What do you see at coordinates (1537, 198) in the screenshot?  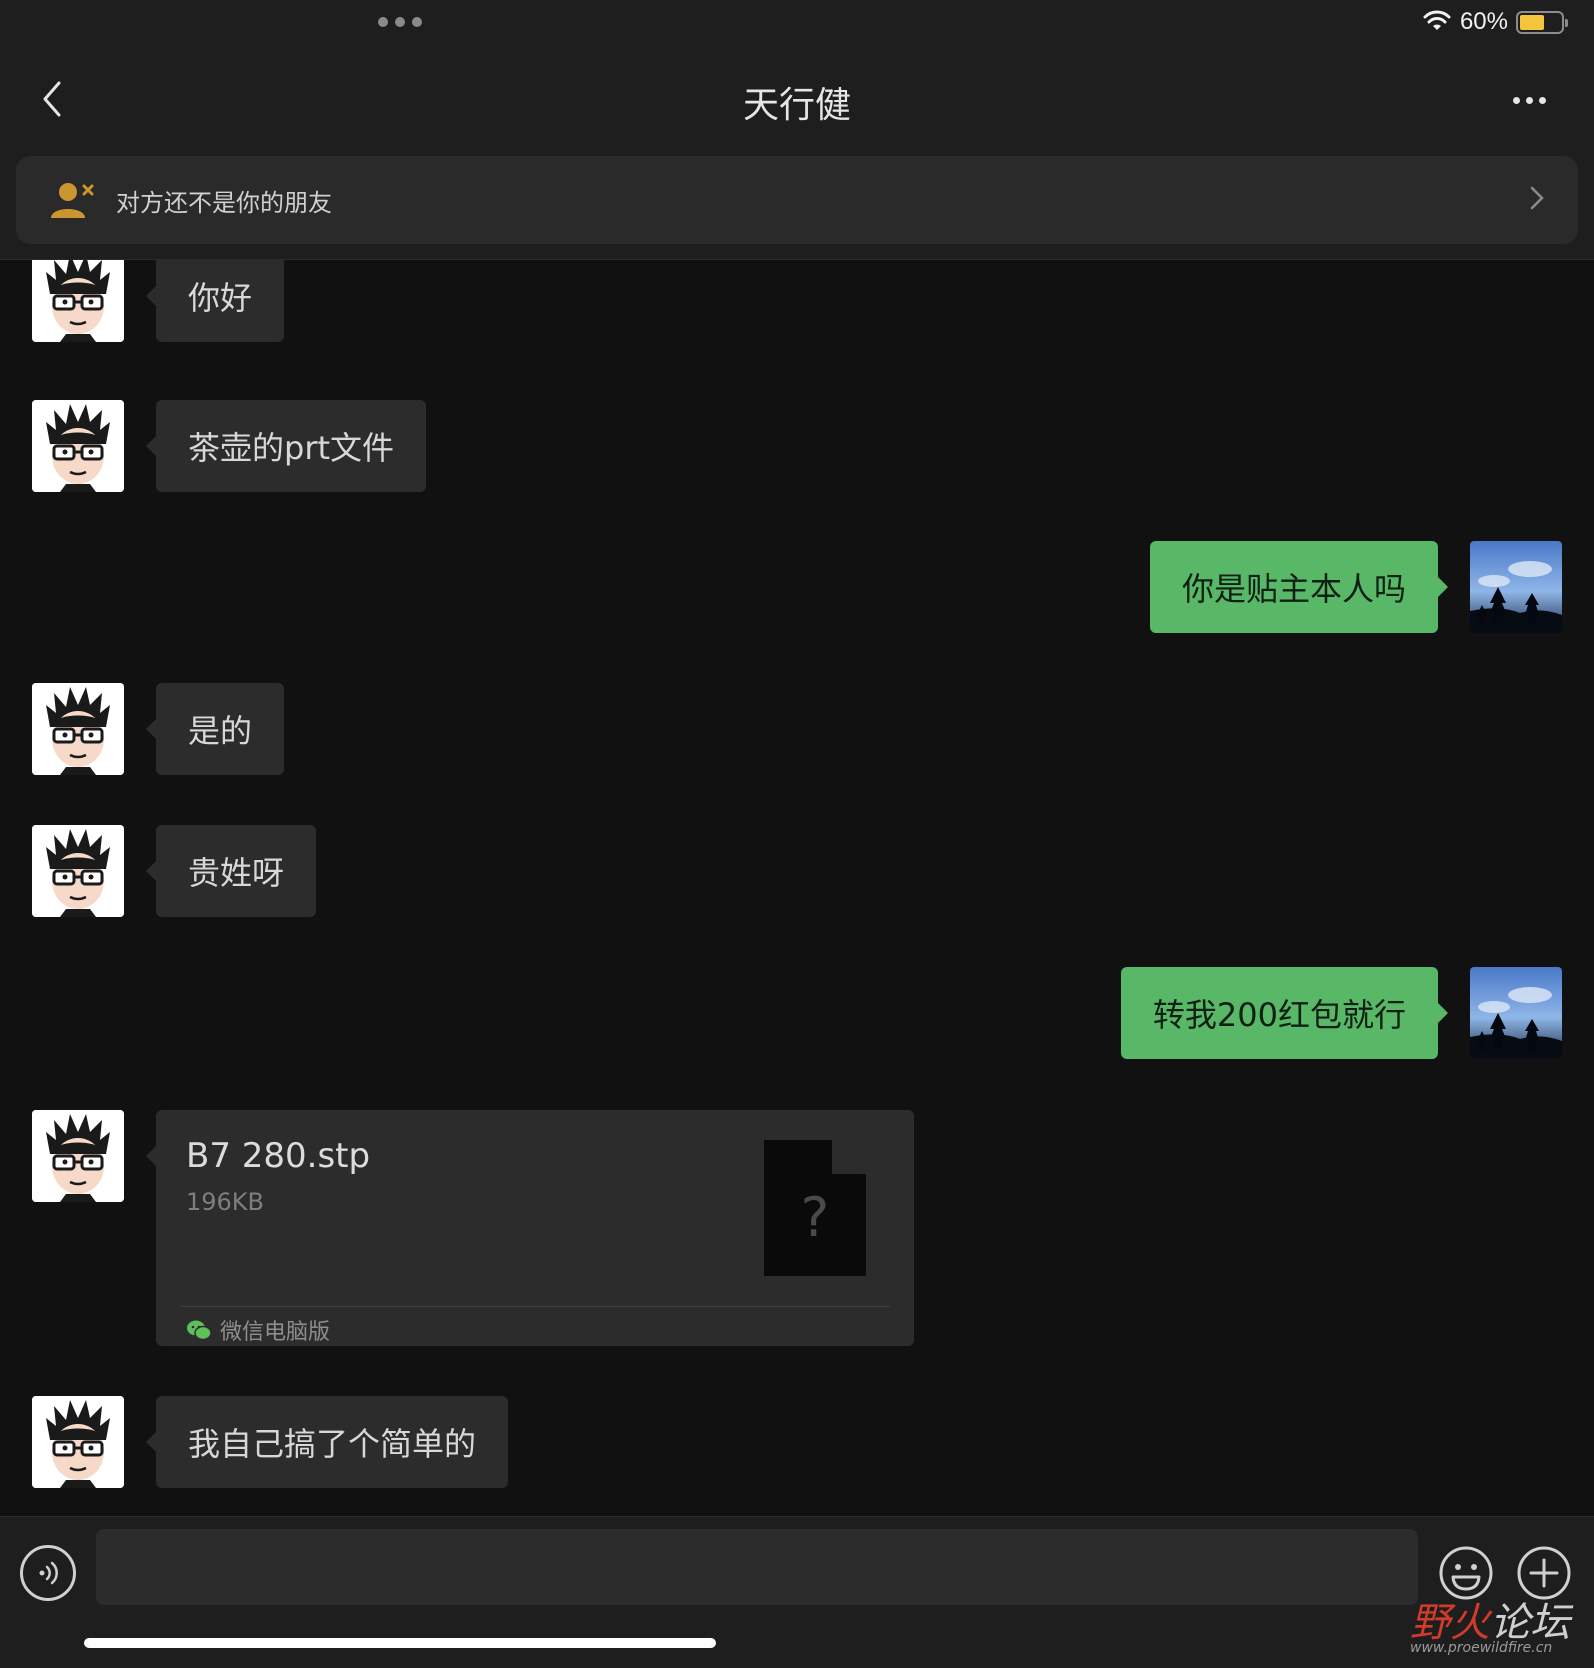 I see `chevron-right-icon` at bounding box center [1537, 198].